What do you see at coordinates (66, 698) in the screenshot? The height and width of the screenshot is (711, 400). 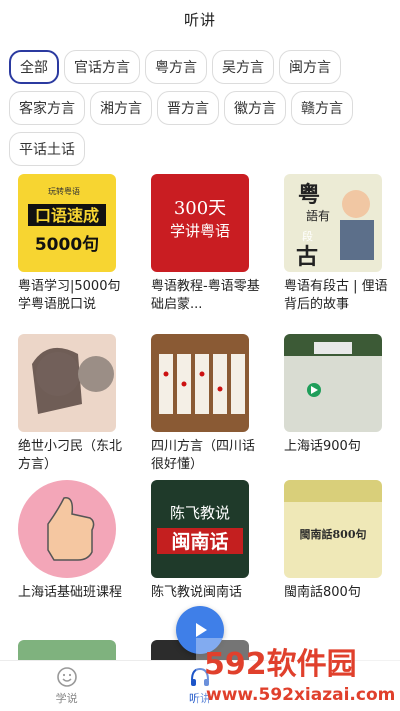 I see `tab-speak-label: 学说` at bounding box center [66, 698].